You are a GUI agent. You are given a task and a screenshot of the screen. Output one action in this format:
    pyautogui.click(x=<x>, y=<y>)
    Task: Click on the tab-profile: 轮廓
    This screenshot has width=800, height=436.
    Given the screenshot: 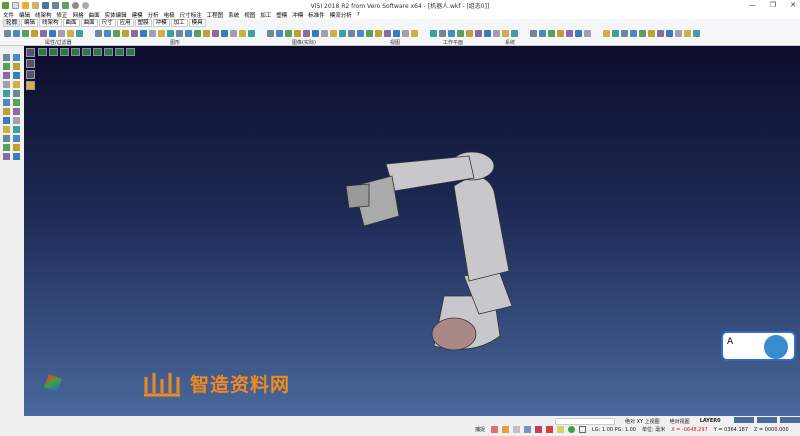 What is the action you would take?
    pyautogui.click(x=12, y=23)
    